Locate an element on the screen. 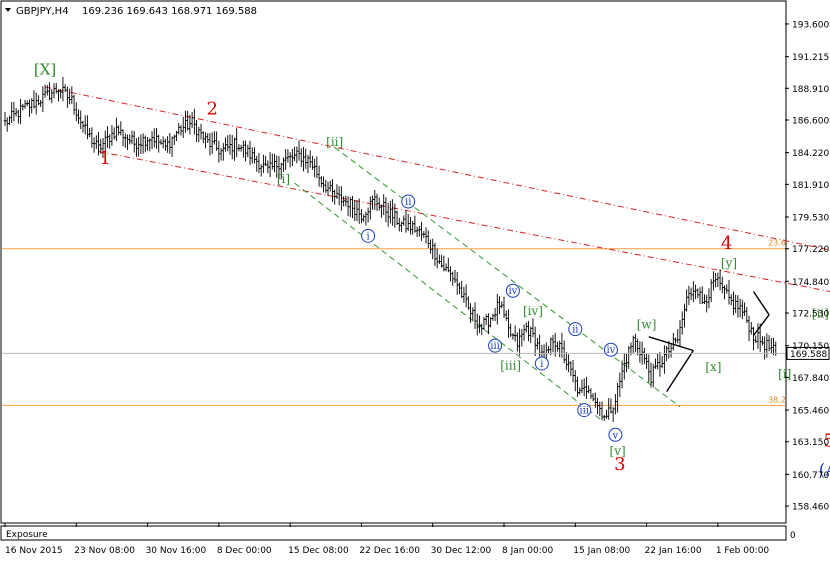 This screenshot has width=830, height=562. wave-label: 4 is located at coordinates (726, 243).